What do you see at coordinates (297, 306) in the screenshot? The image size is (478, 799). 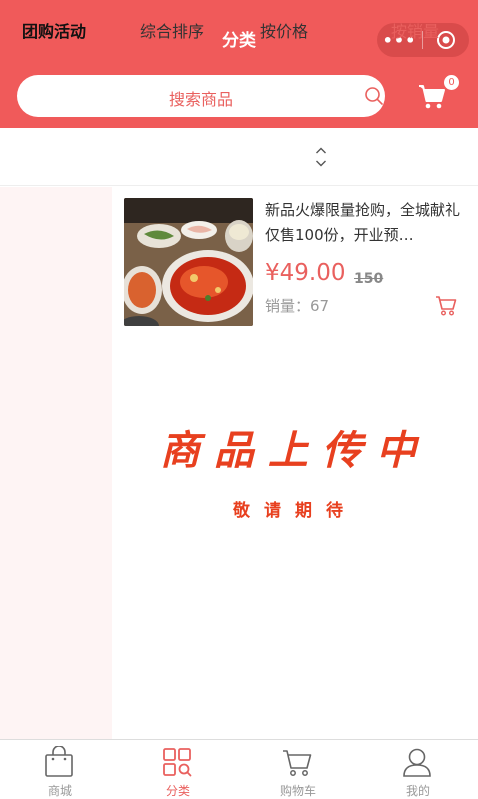 I see `product-sales: 销量：67` at bounding box center [297, 306].